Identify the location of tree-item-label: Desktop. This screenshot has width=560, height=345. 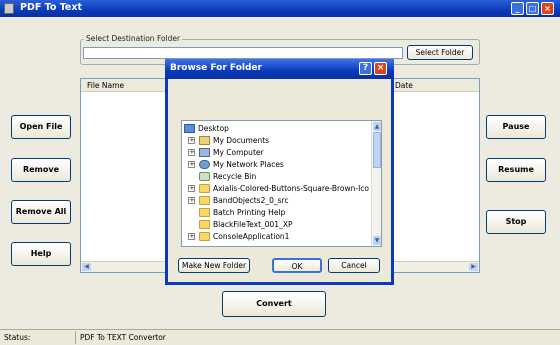
(213, 128).